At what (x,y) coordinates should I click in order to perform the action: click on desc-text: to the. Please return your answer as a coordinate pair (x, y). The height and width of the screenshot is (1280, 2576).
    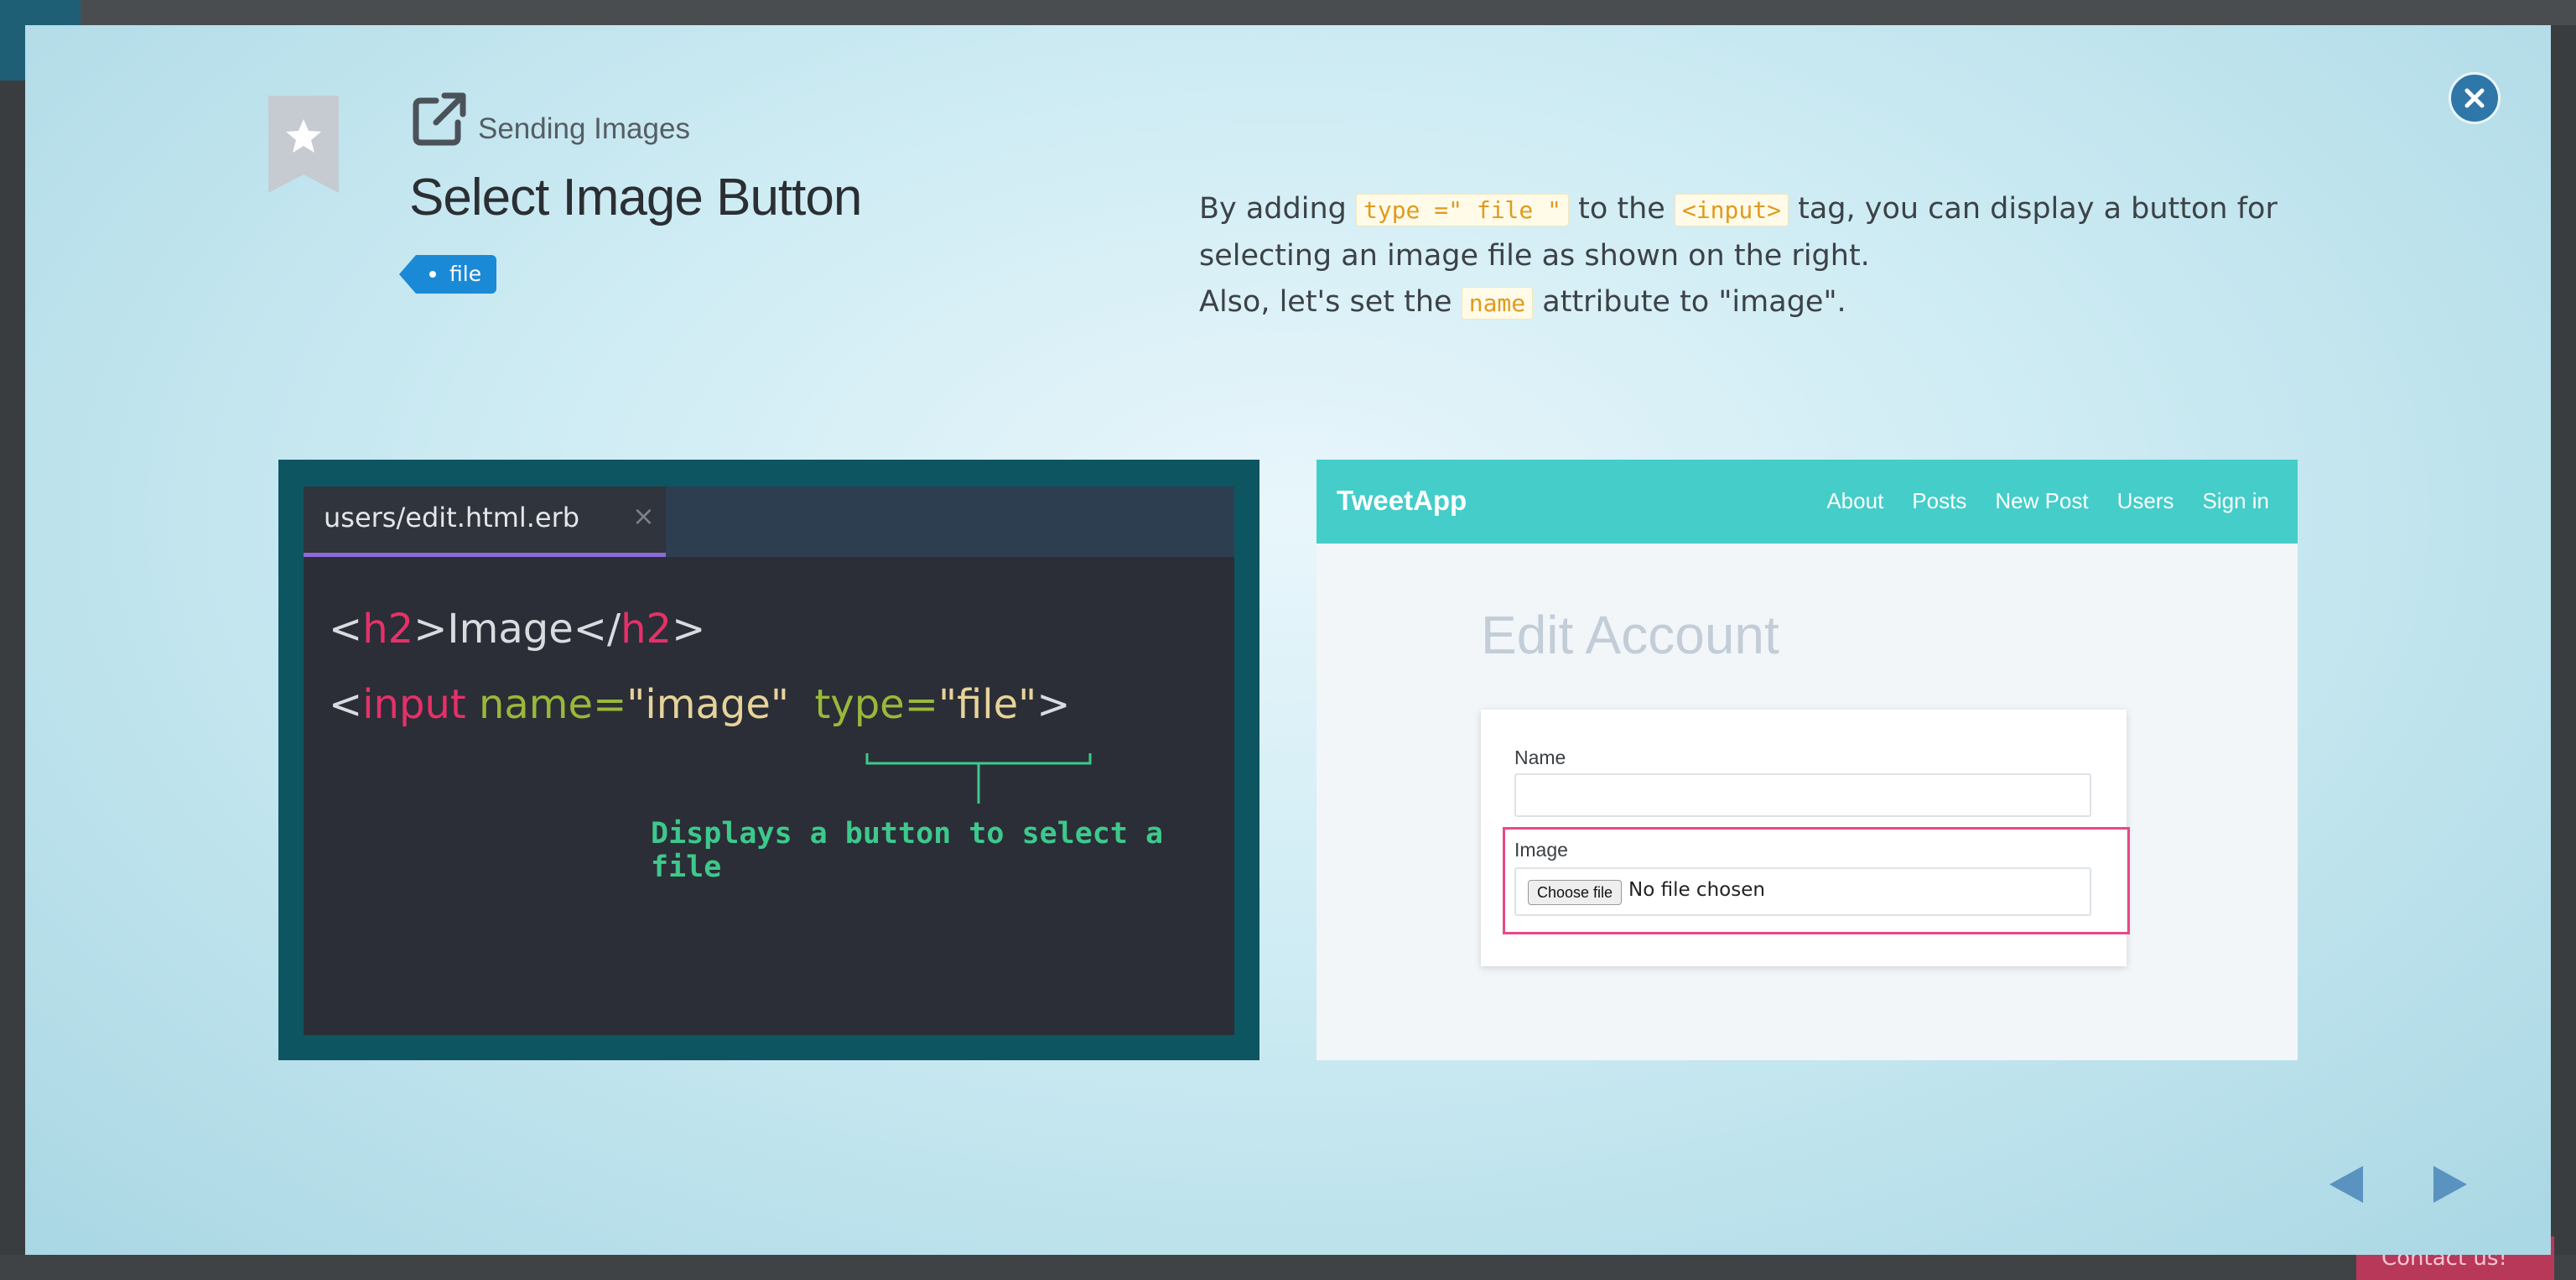
    Looking at the image, I should click on (1622, 209).